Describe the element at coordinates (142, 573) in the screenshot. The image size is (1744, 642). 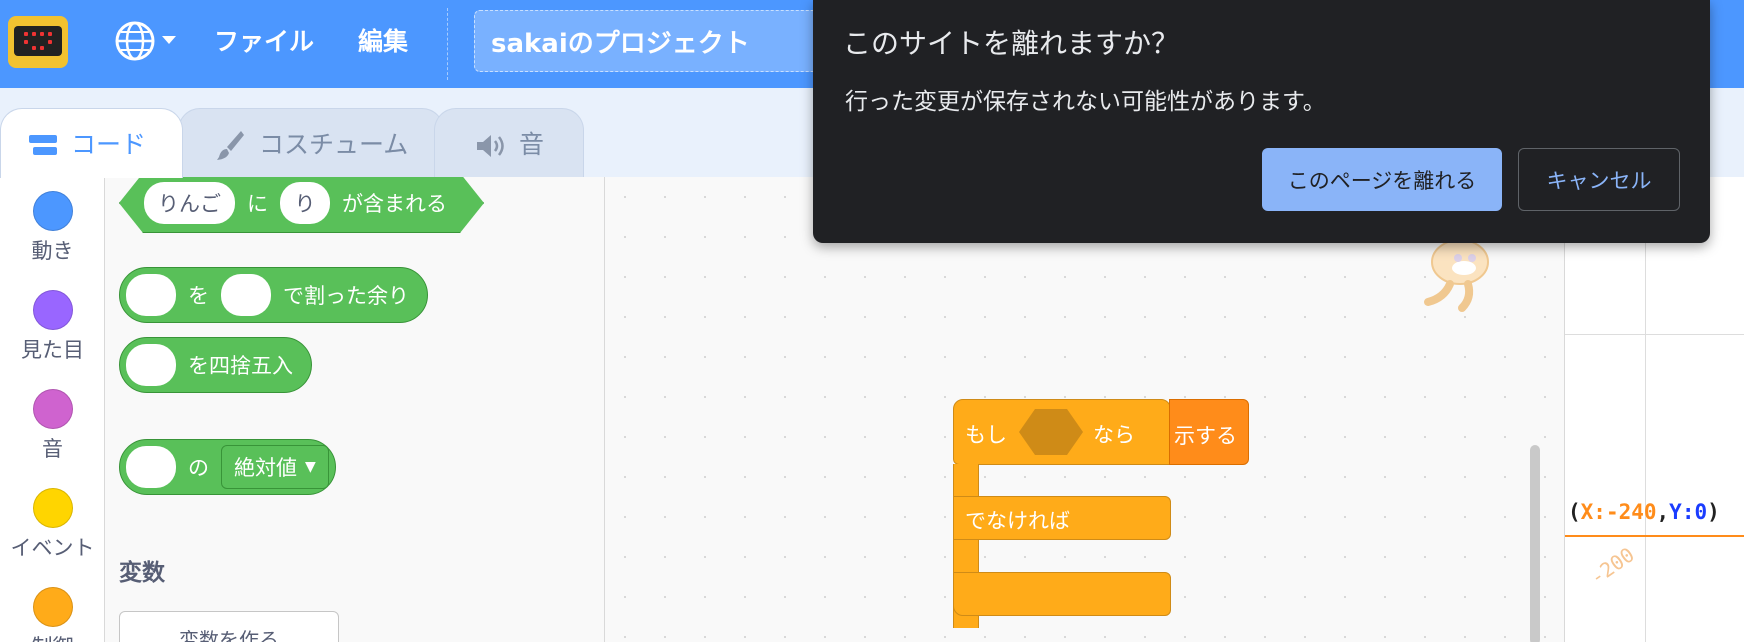
I see `variables-section-title: 変数` at that location.